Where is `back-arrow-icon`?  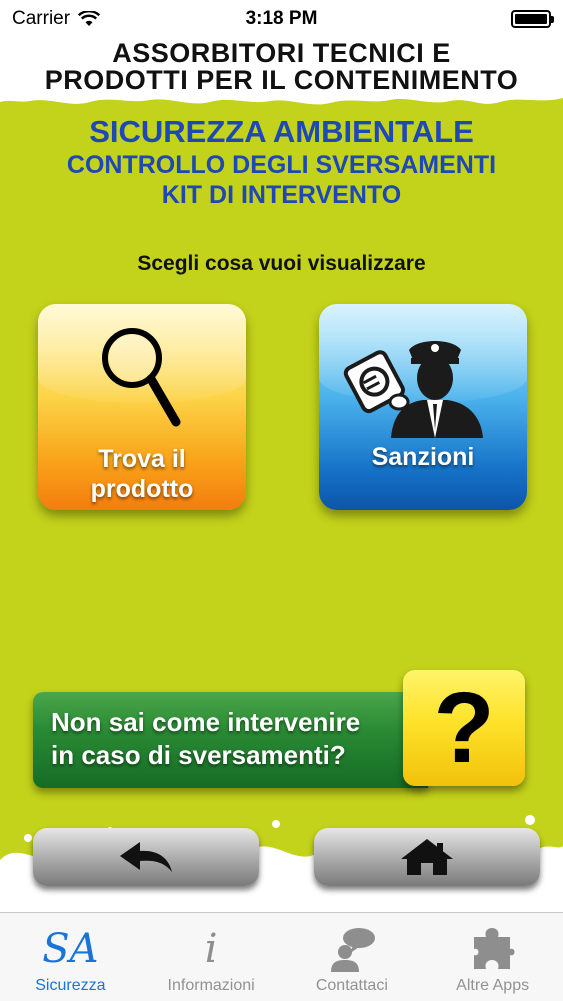
back-arrow-icon is located at coordinates (146, 857).